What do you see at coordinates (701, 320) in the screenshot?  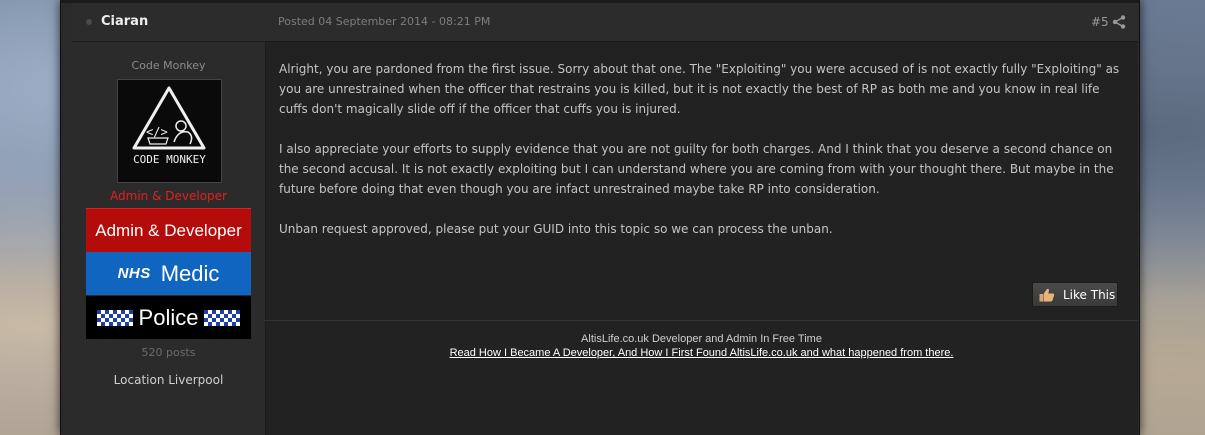 I see `signature-divider` at bounding box center [701, 320].